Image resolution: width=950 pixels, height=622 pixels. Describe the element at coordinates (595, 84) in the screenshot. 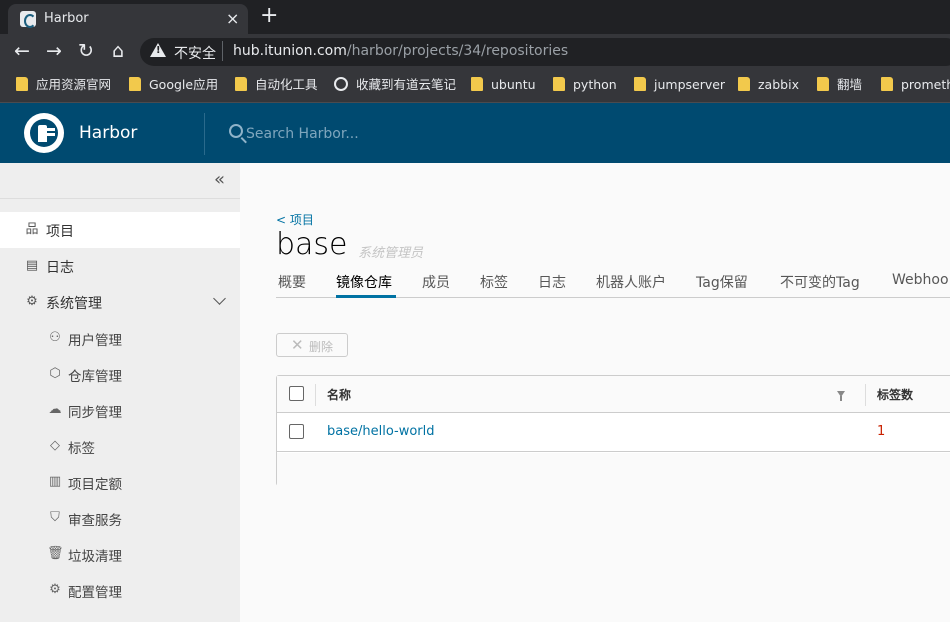

I see `bookmark-label: python` at that location.